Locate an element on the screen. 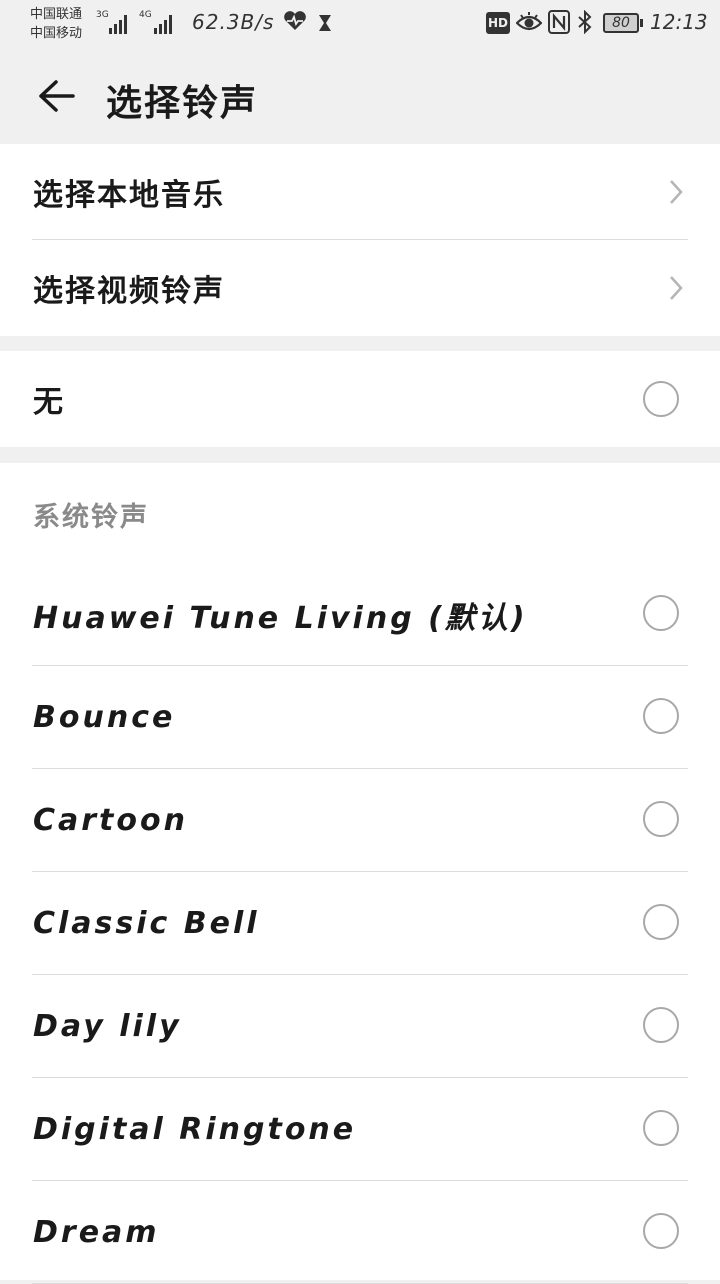 The width and height of the screenshot is (720, 1284). page-title: 选择铃声 is located at coordinates (182, 103).